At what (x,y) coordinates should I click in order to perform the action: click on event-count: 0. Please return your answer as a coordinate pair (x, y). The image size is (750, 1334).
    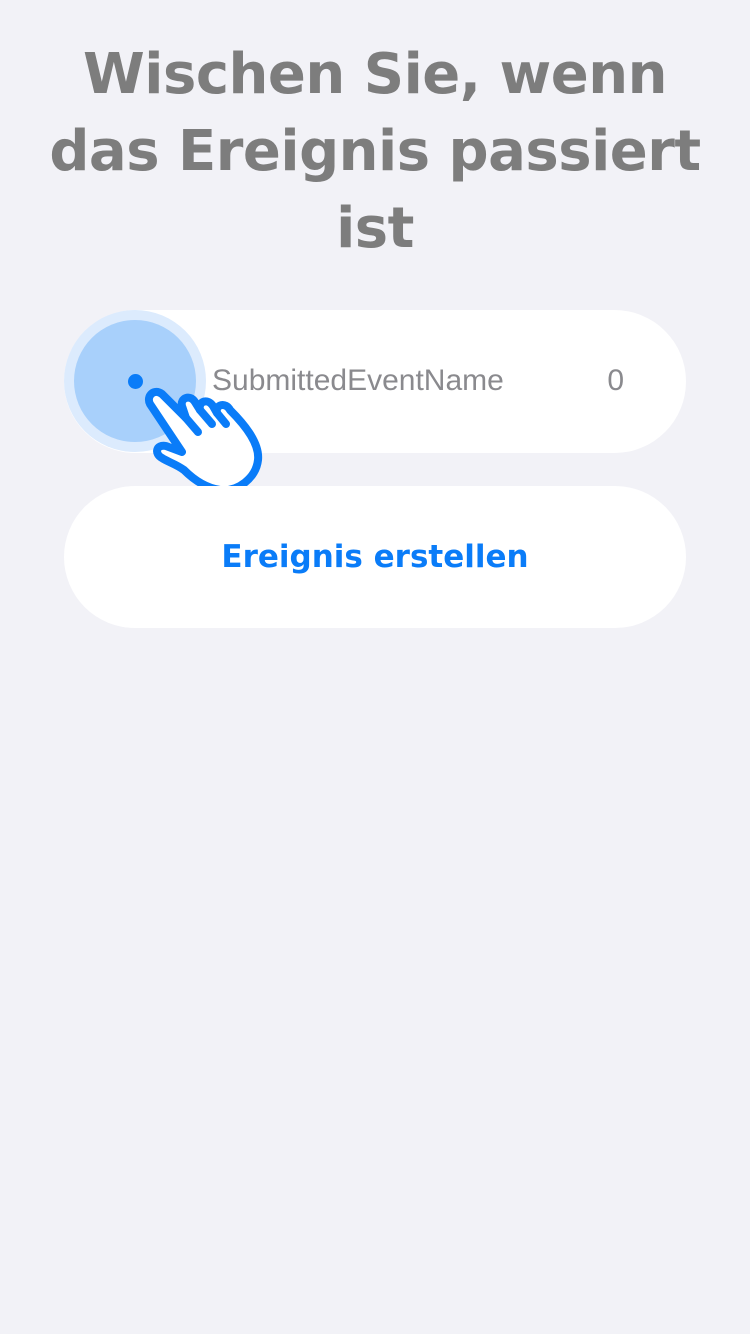
    Looking at the image, I should click on (615, 380).